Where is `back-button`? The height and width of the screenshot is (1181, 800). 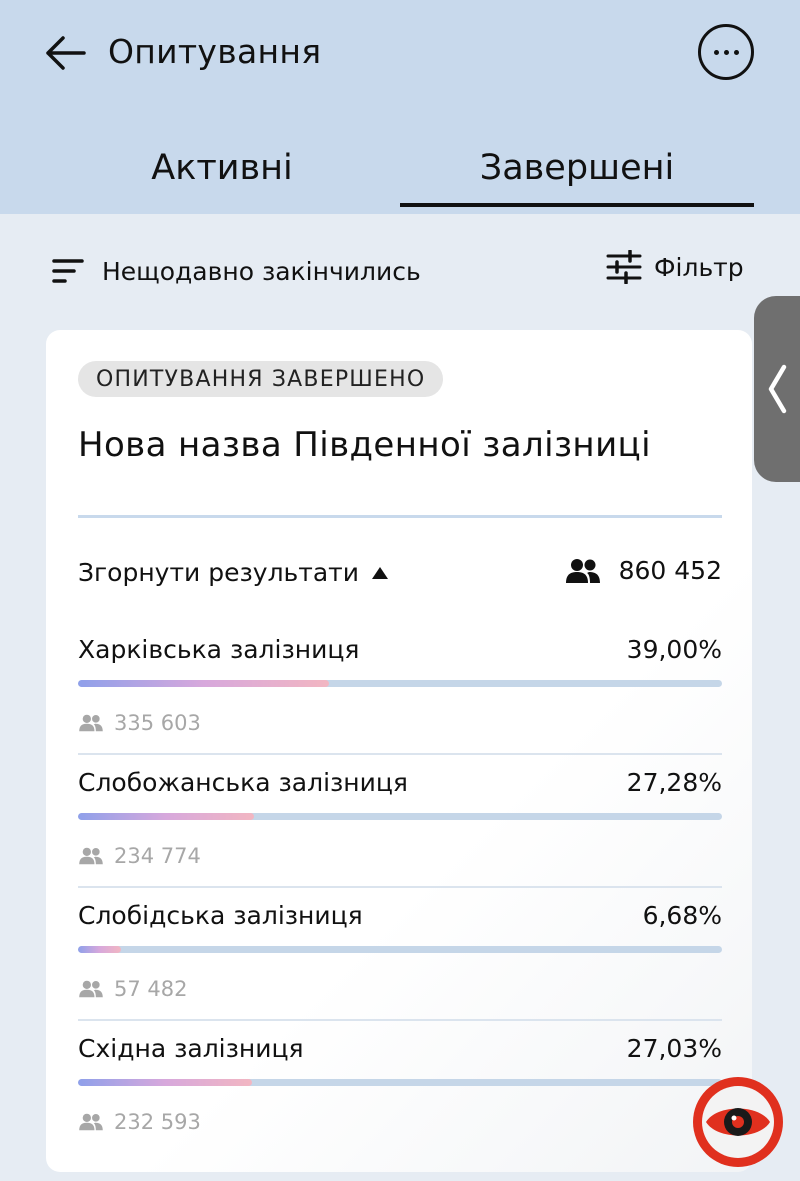
back-button is located at coordinates (65, 53).